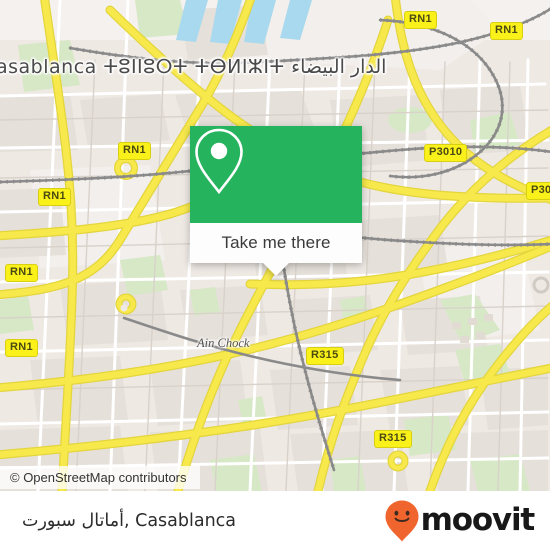  What do you see at coordinates (276, 269) in the screenshot?
I see `callout-tail` at bounding box center [276, 269].